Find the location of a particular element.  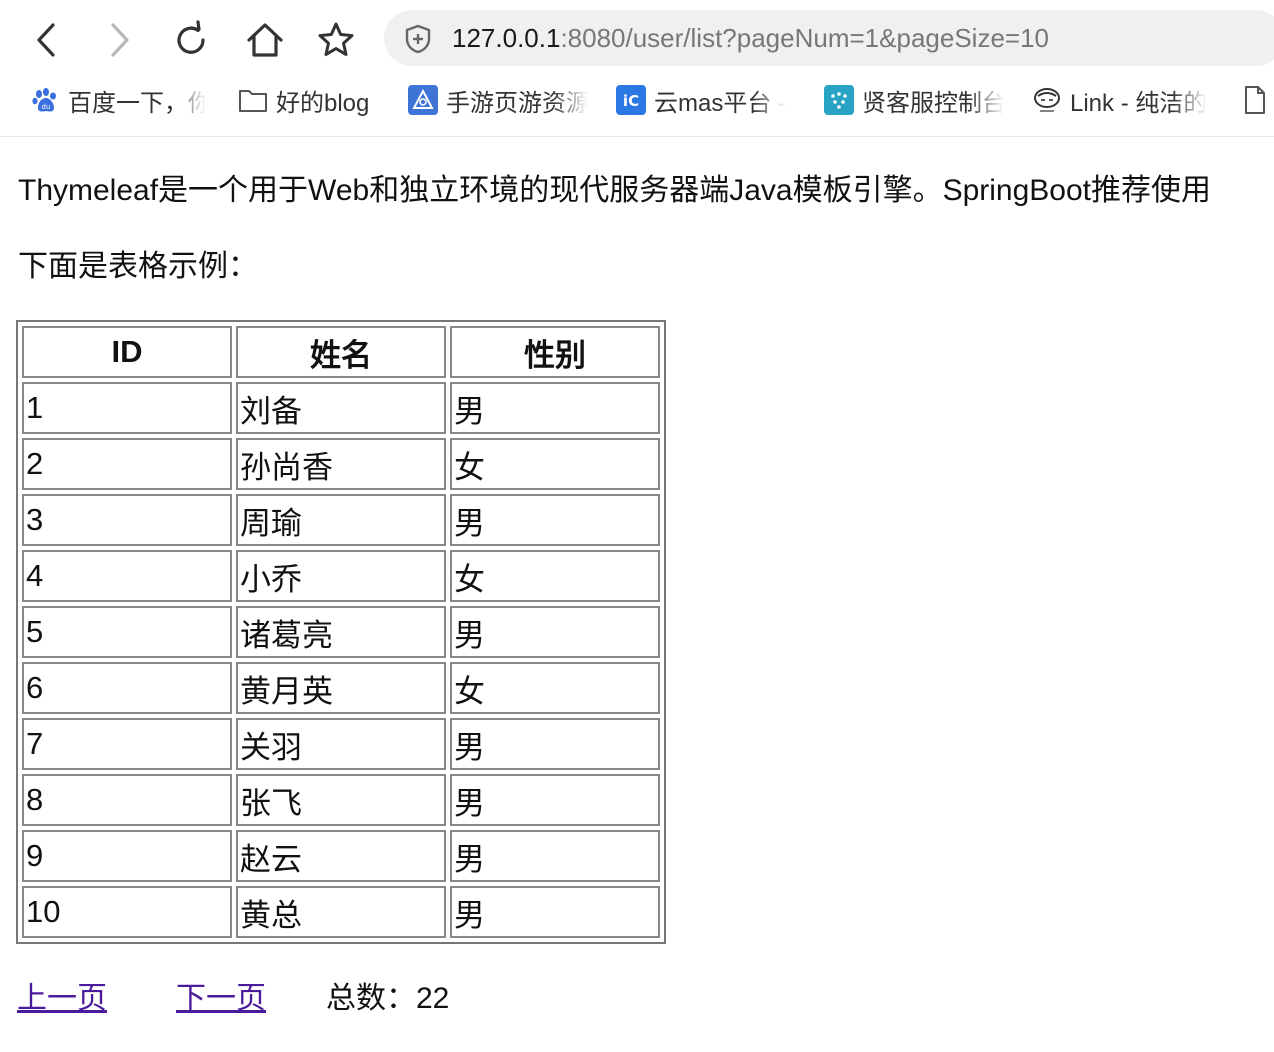

column-header-name: 姓名 is located at coordinates (341, 352).